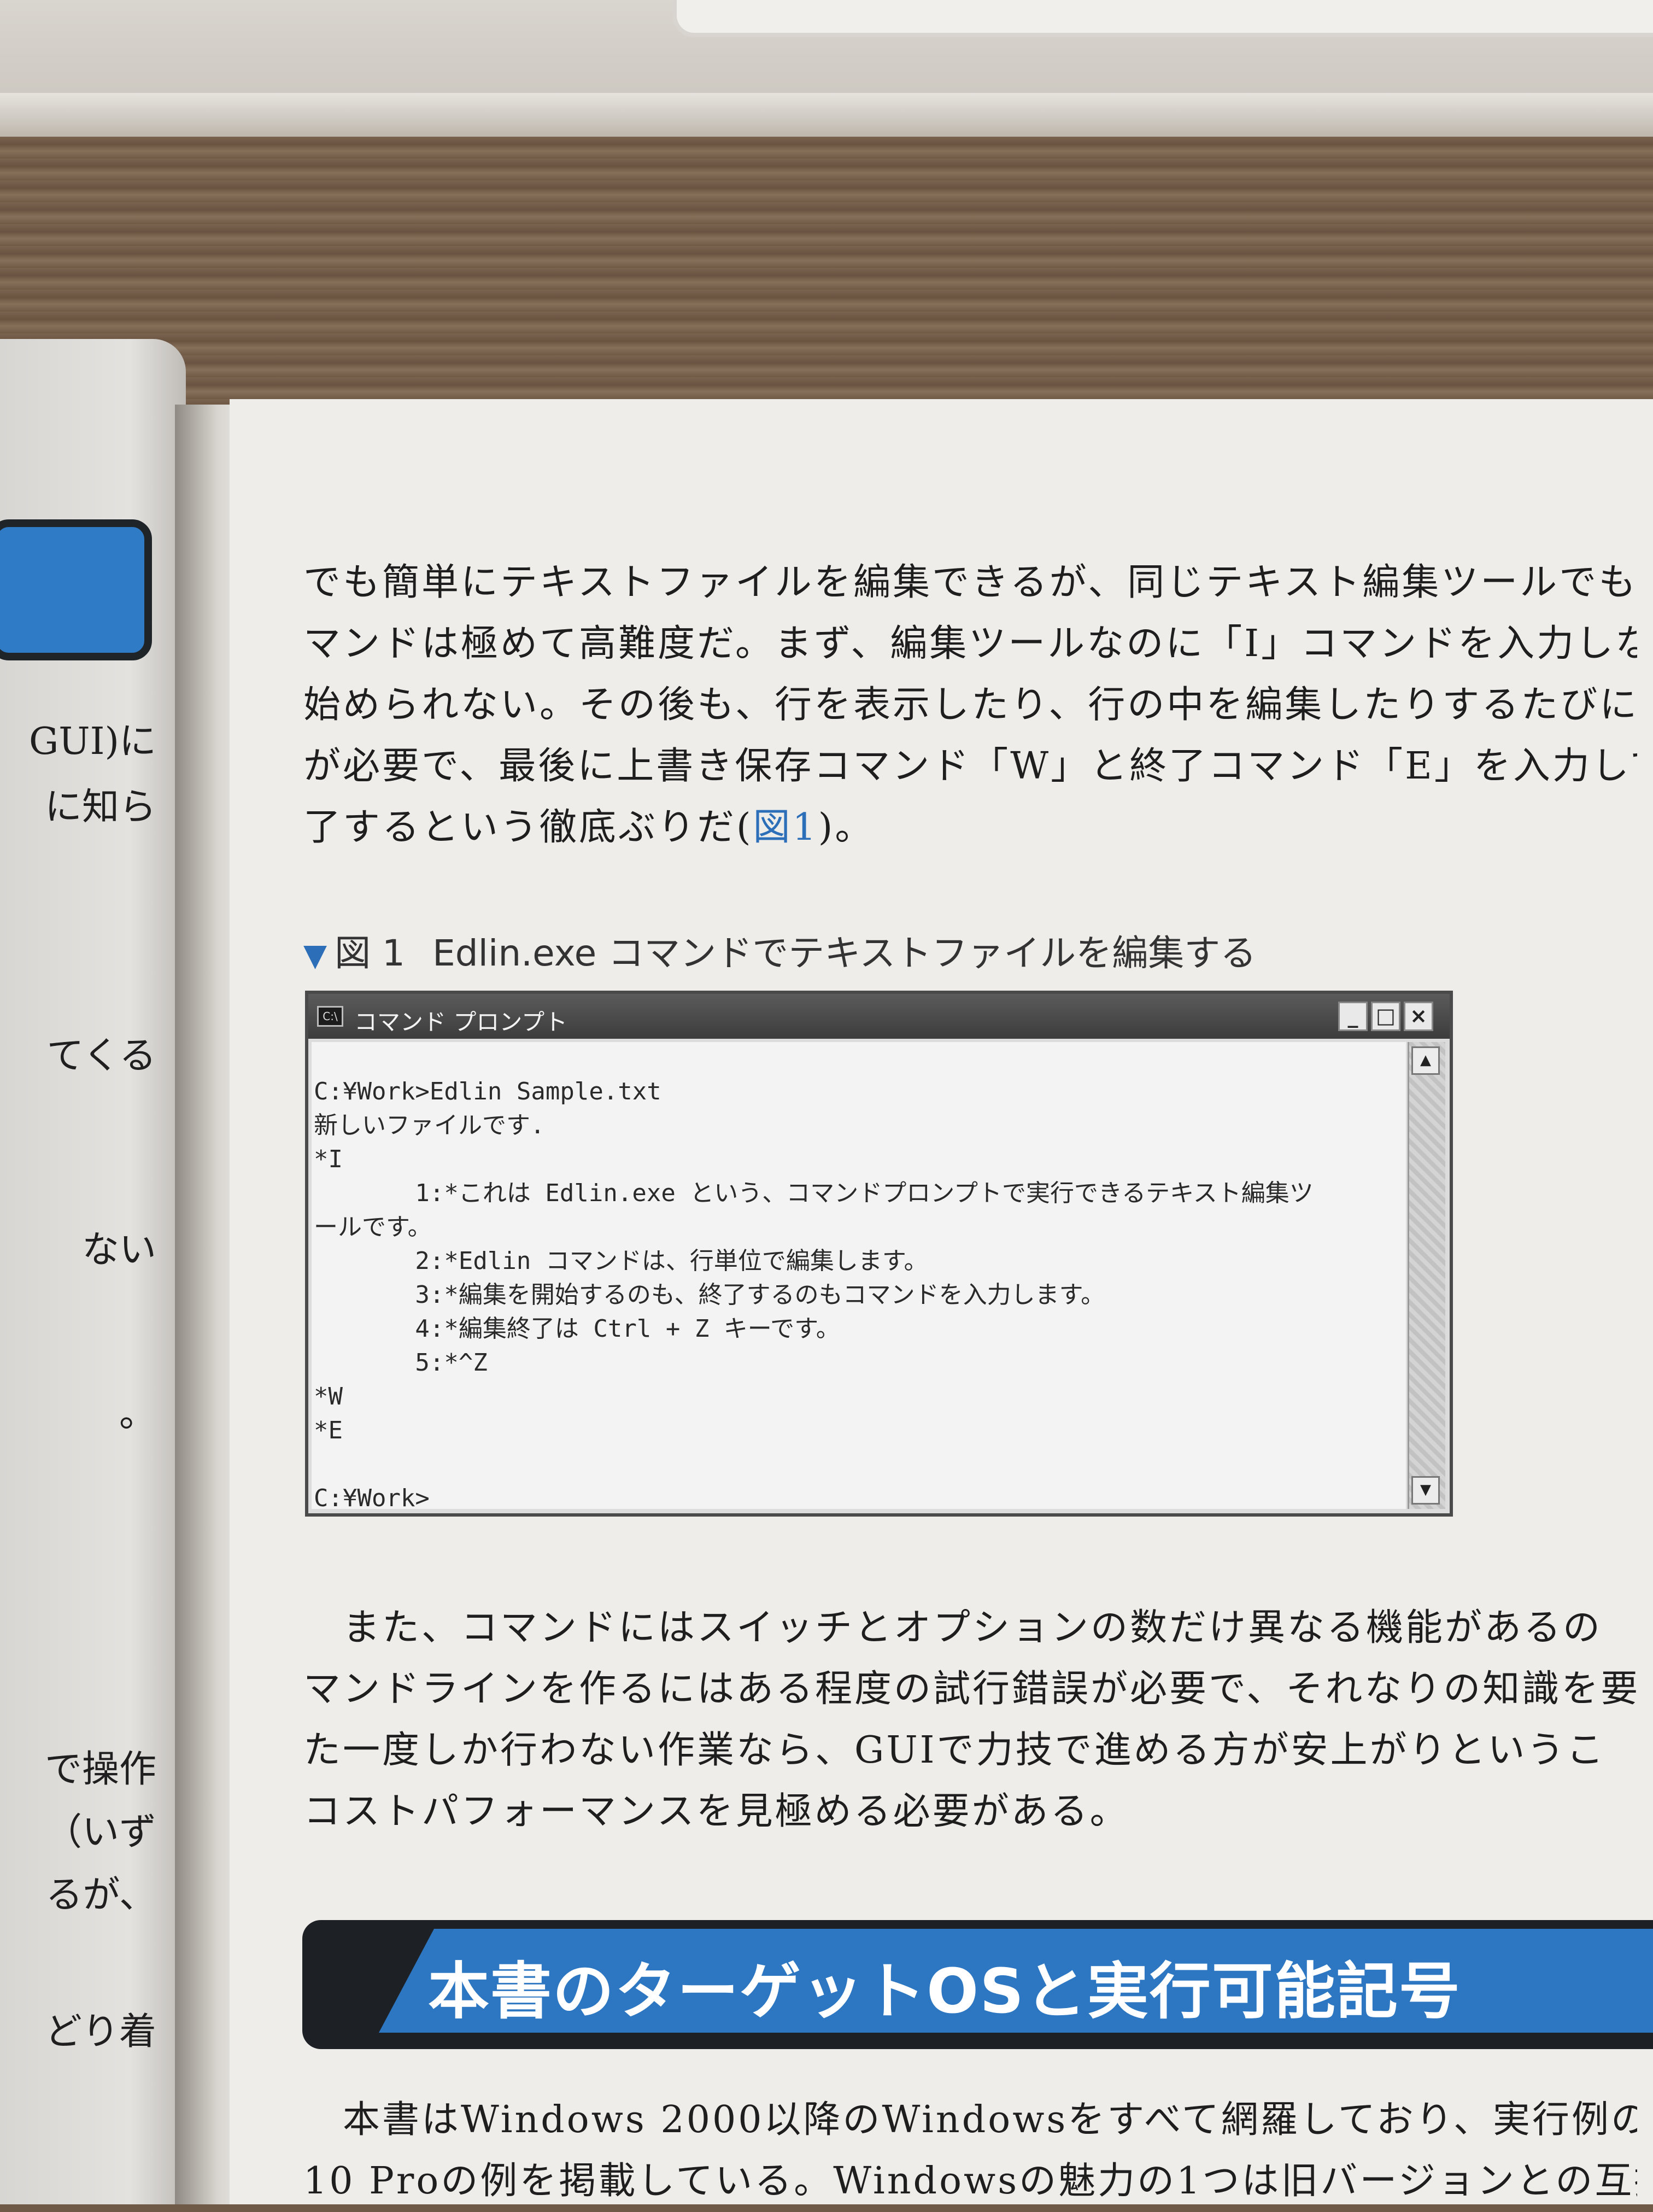 Image resolution: width=1653 pixels, height=2212 pixels. Describe the element at coordinates (1425, 1060) in the screenshot. I see `scroll-up-button: ▲` at that location.